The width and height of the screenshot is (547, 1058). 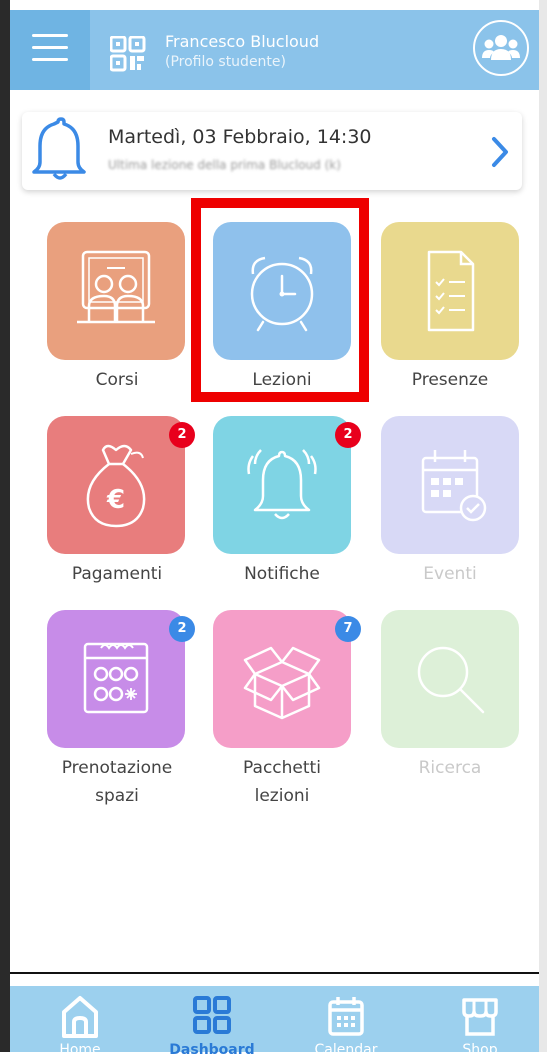 I want to click on nav-calendar: Calendar, so click(x=346, y=1022).